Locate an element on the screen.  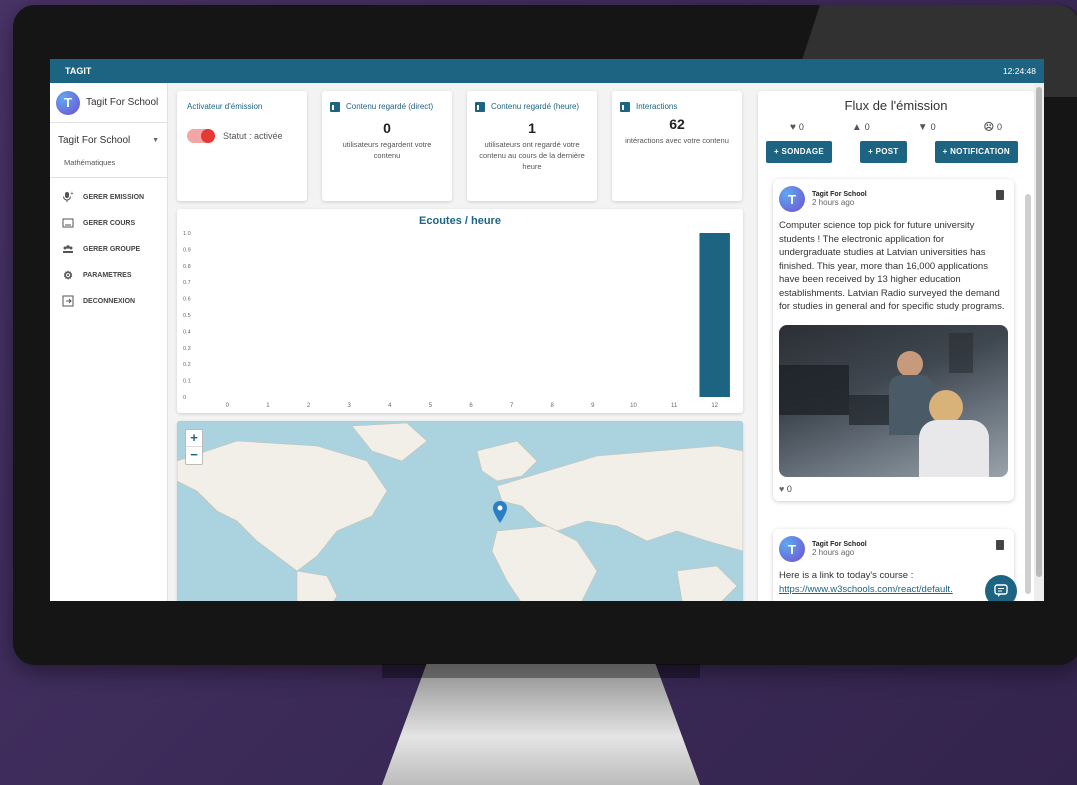
post-time: 2 hours ago is located at coordinates (833, 552).